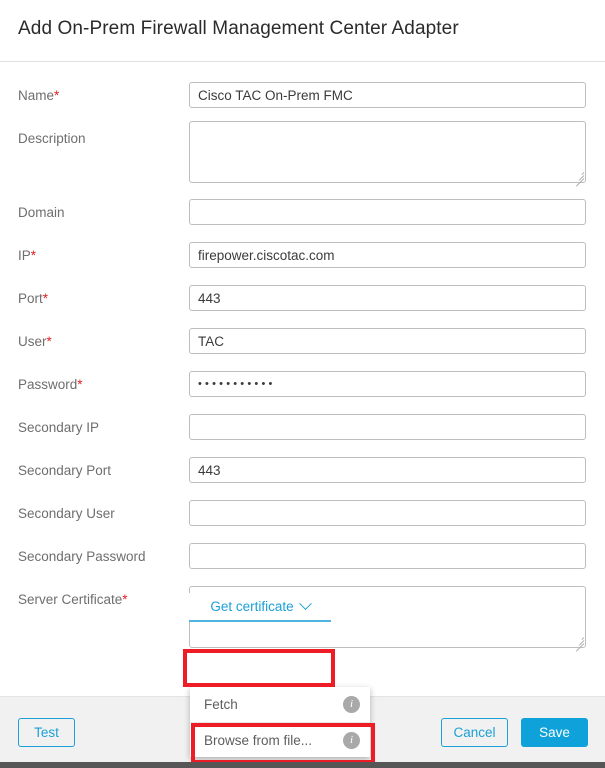 Image resolution: width=605 pixels, height=768 pixels. Describe the element at coordinates (387, 95) in the screenshot. I see `input-name` at that location.